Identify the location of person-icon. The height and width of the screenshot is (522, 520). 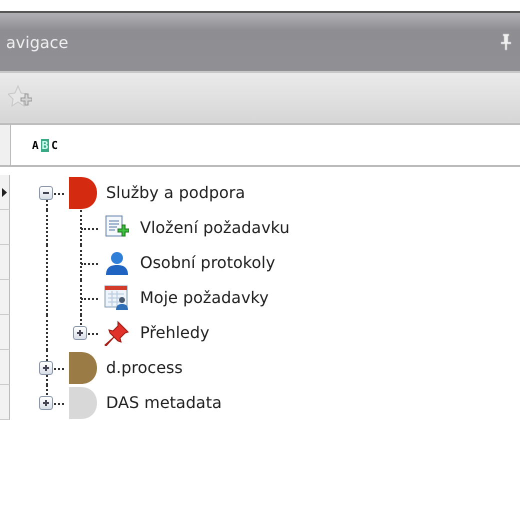
(117, 262).